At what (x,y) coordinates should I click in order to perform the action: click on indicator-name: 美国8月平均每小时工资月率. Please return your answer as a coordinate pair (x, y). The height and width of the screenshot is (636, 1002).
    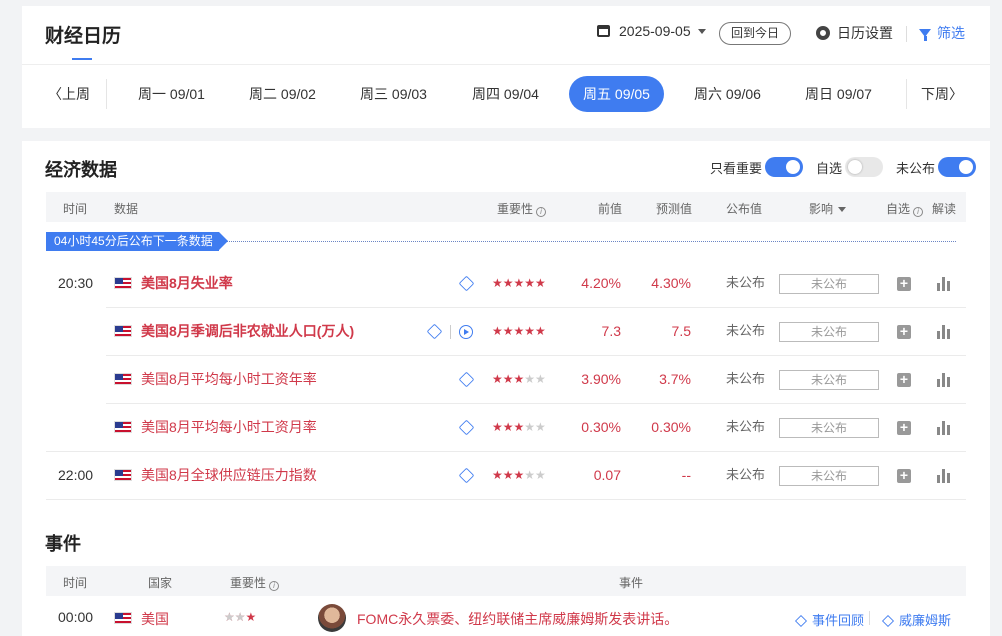
    Looking at the image, I should click on (229, 428).